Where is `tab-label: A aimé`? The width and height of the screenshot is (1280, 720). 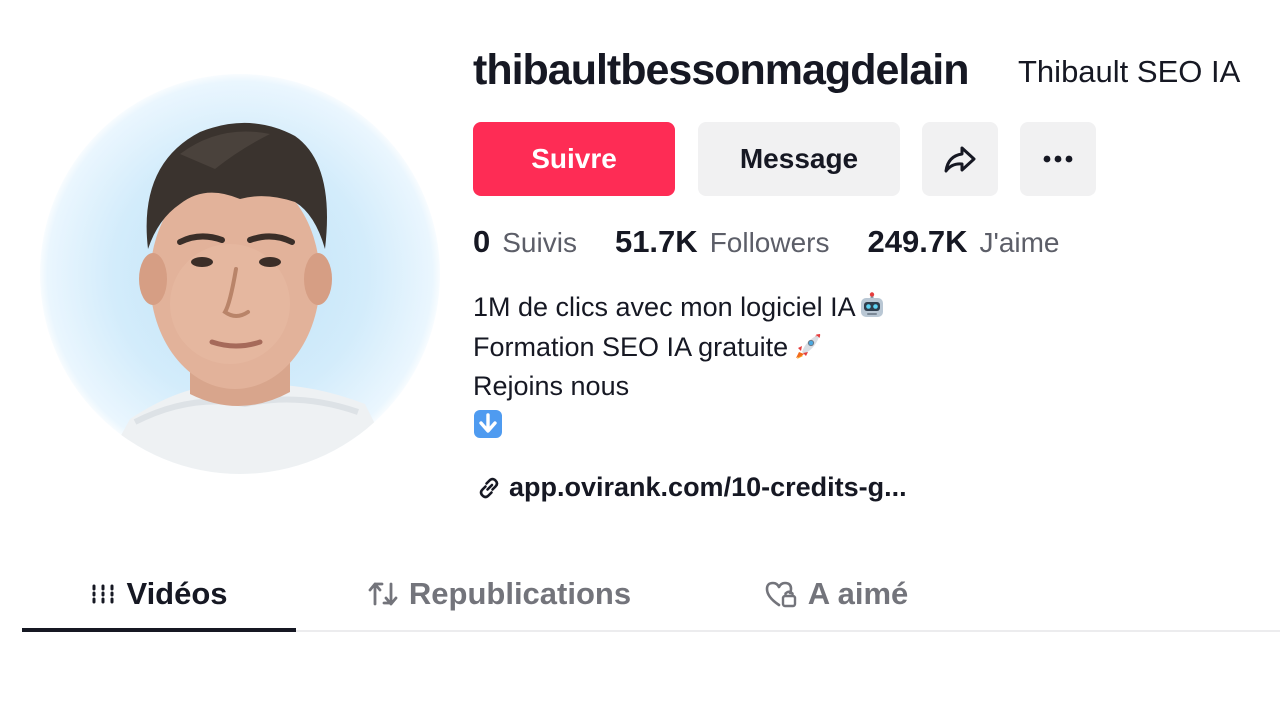
tab-label: A aimé is located at coordinates (858, 593).